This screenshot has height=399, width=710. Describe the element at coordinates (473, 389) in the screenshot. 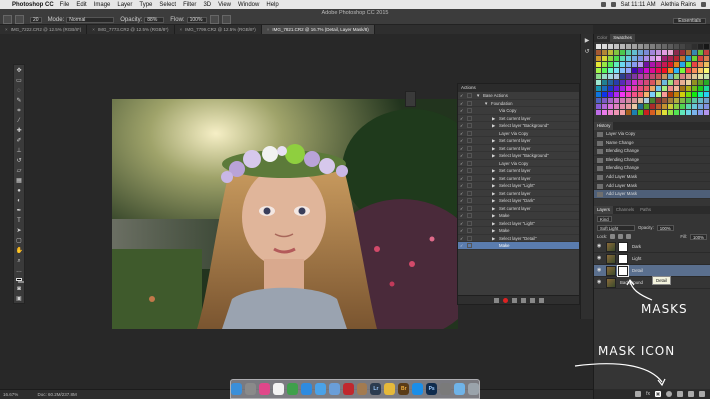

I see `dock-trash-icon` at that location.